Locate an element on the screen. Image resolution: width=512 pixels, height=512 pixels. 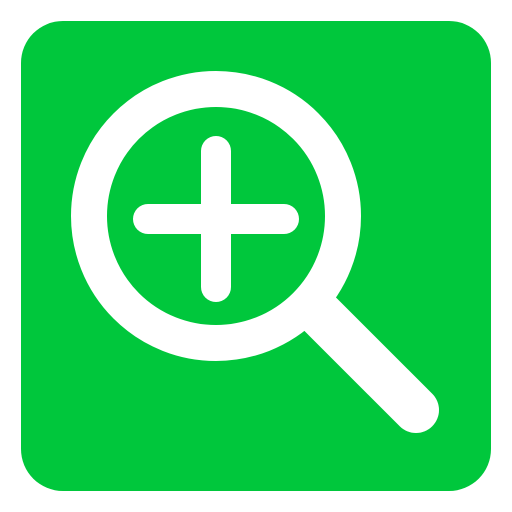
plus-icon is located at coordinates (216, 219).